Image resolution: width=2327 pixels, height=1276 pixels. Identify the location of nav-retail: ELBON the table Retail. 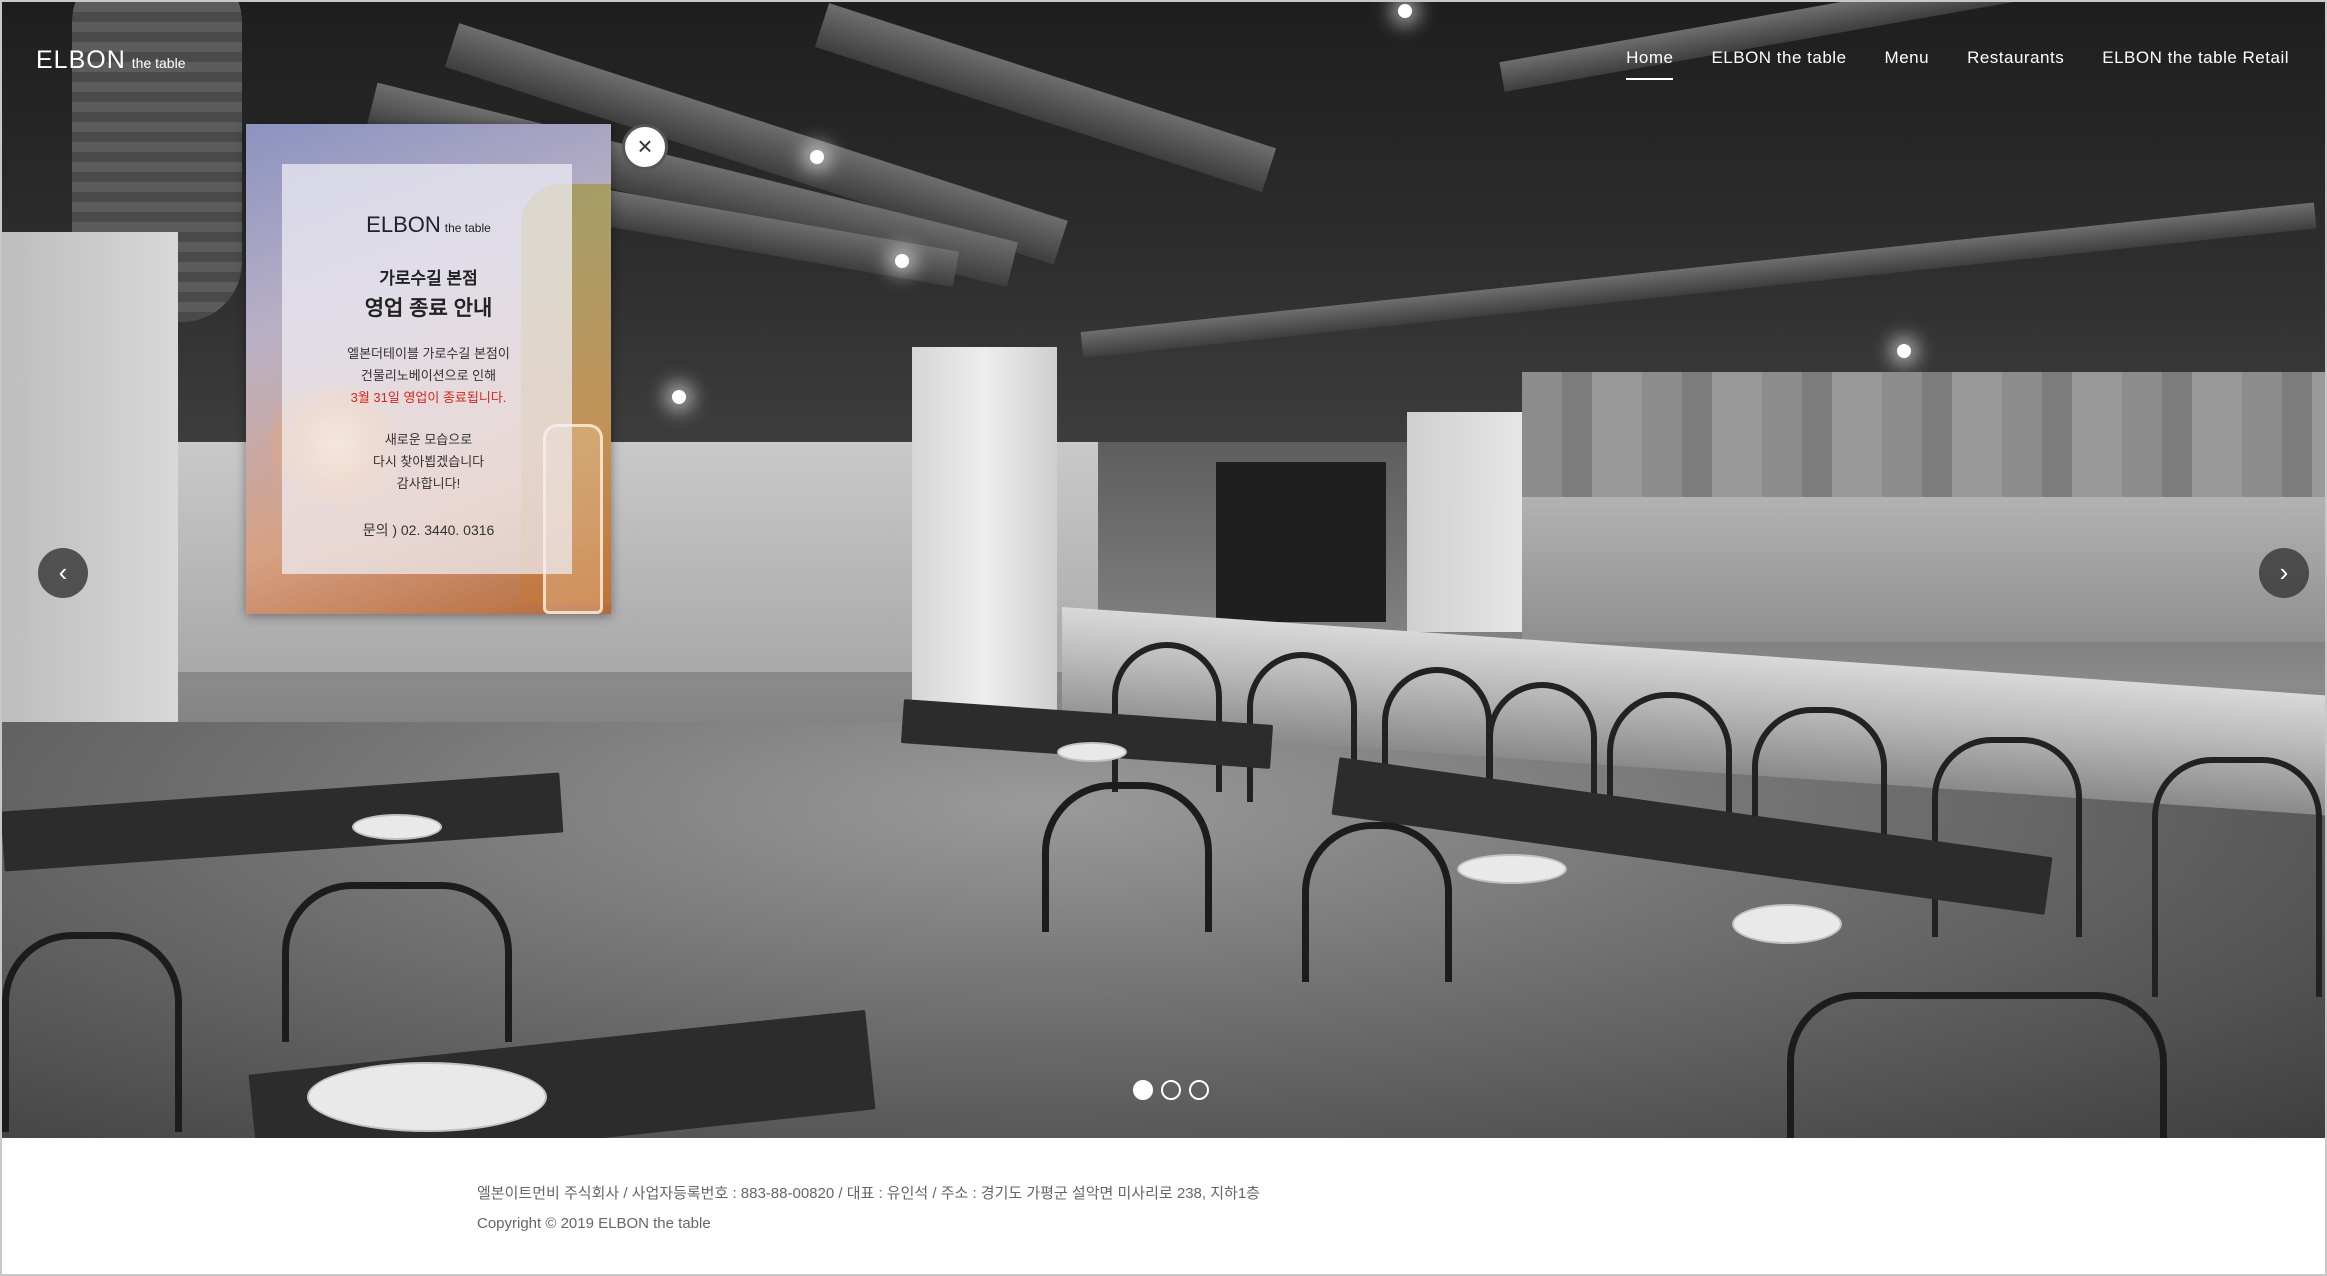
(2195, 58).